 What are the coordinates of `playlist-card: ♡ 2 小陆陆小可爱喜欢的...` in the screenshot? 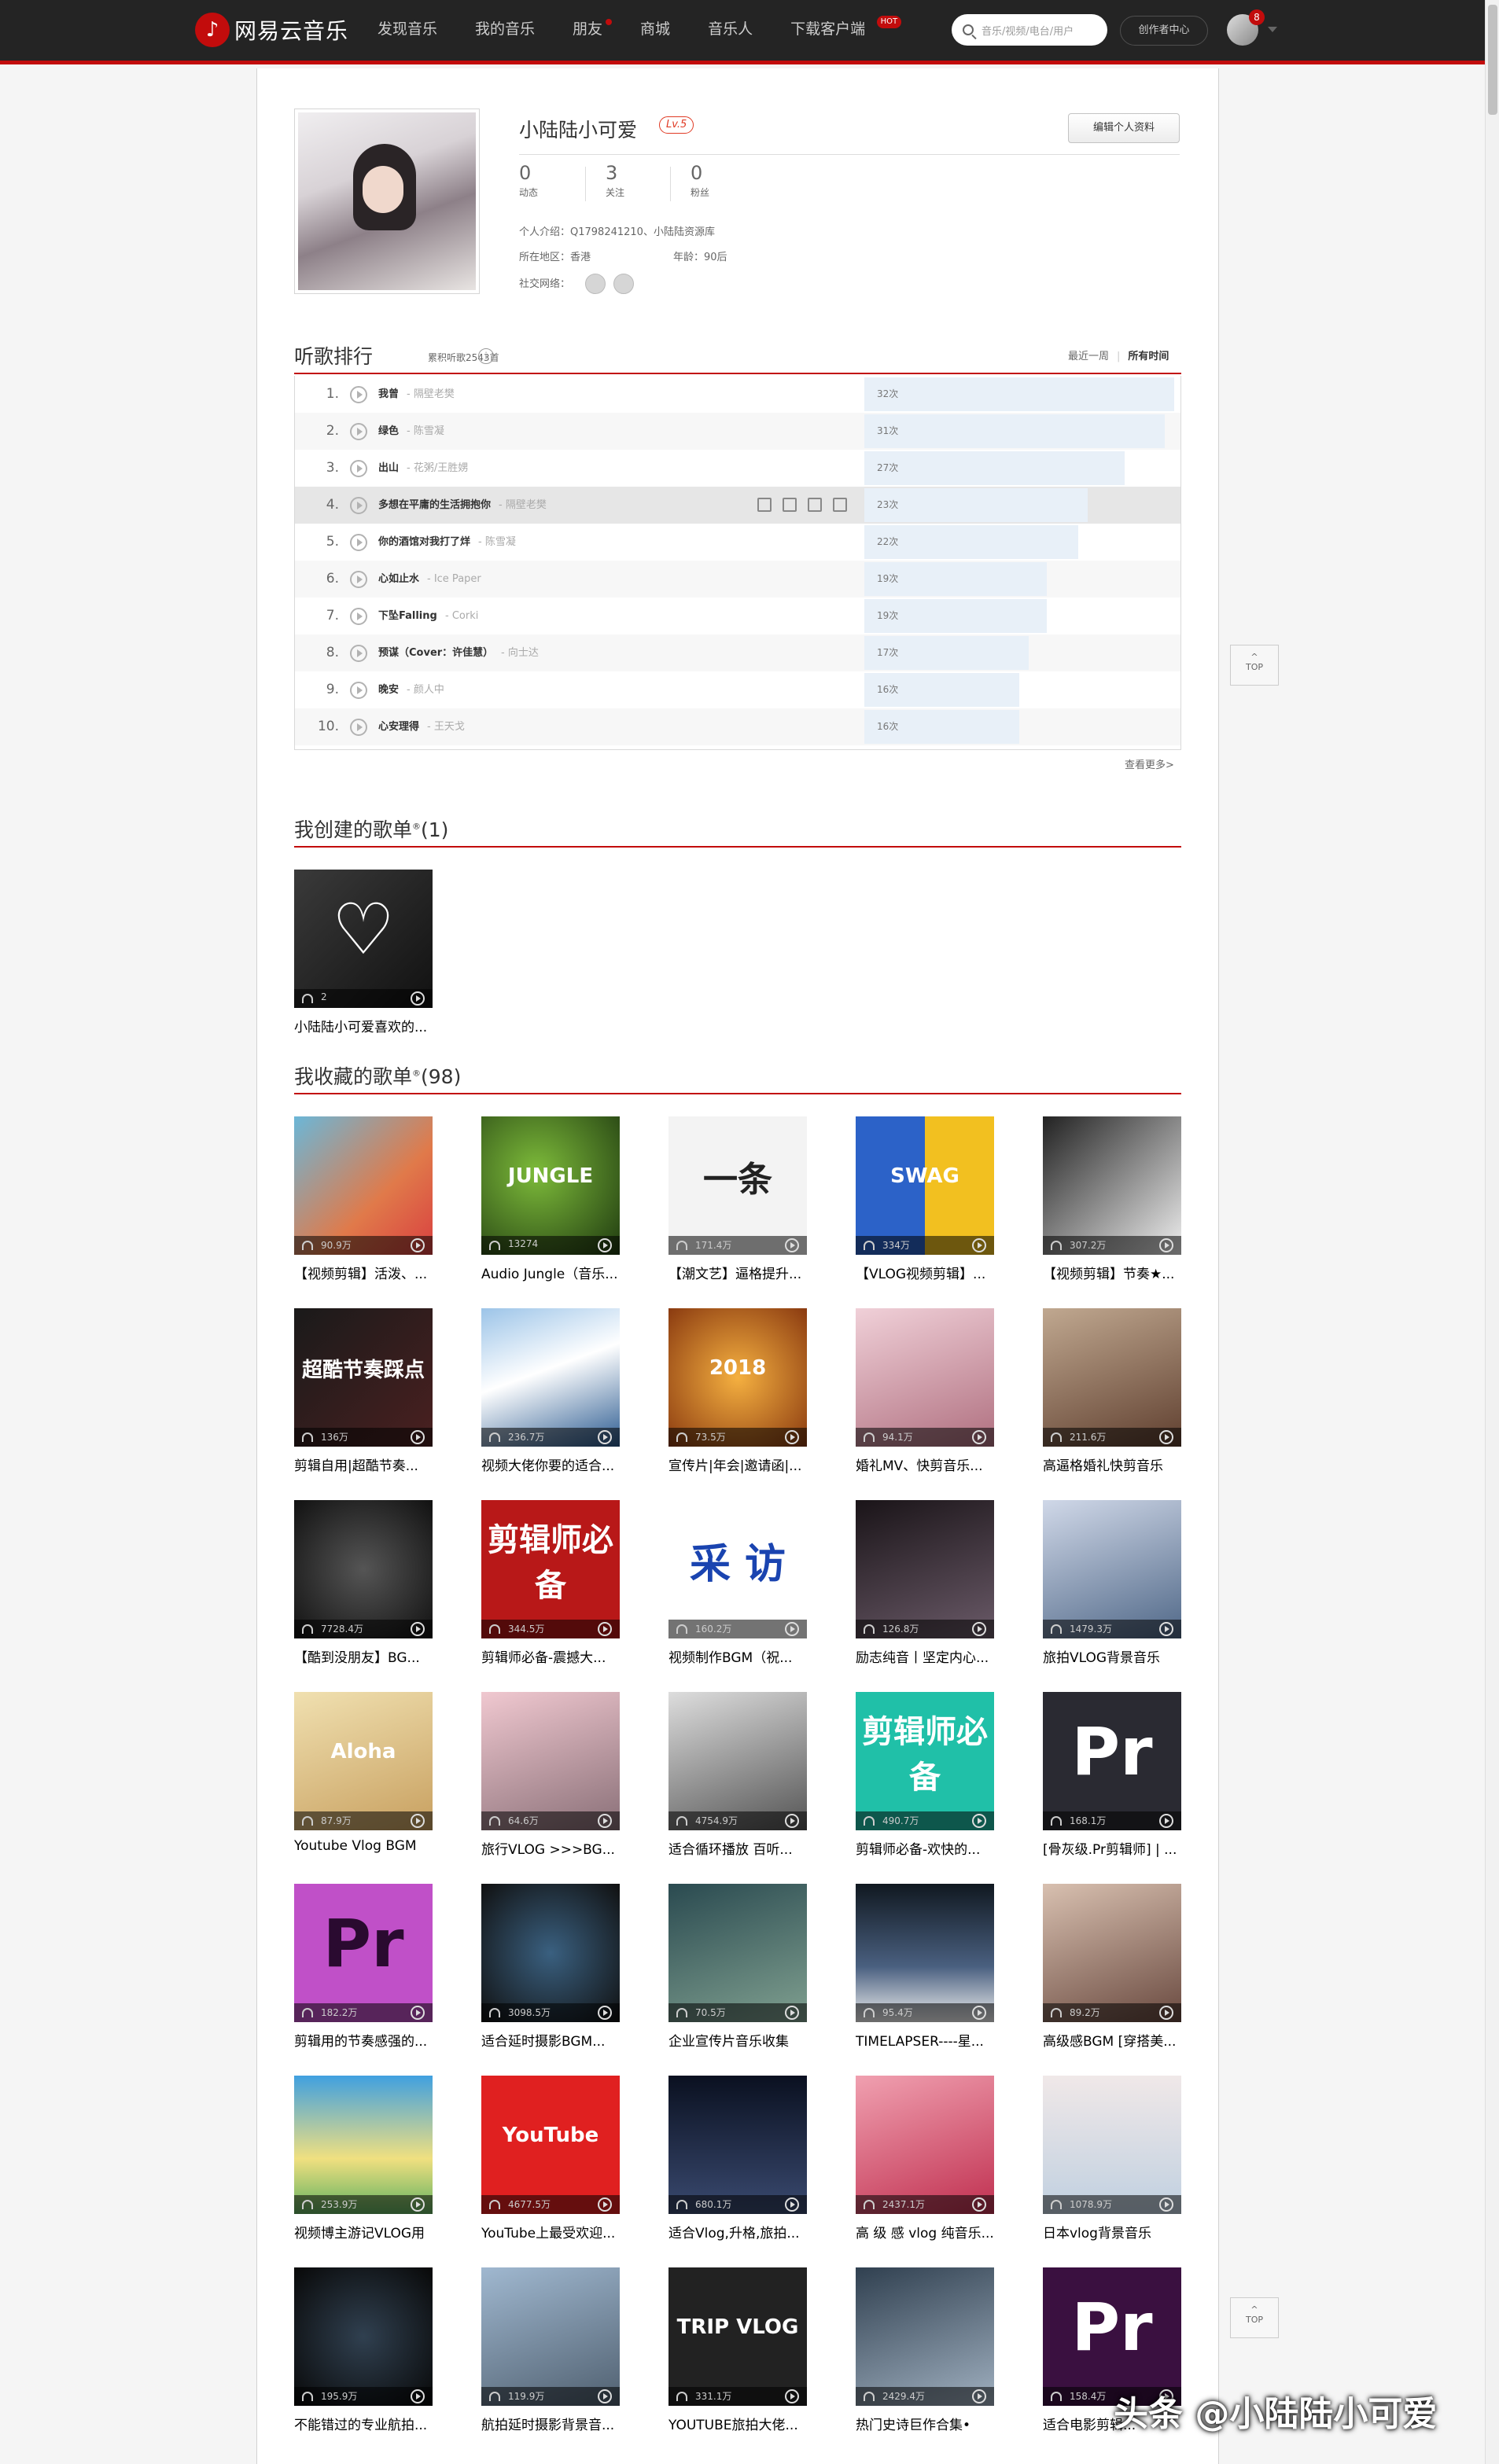 It's located at (363, 953).